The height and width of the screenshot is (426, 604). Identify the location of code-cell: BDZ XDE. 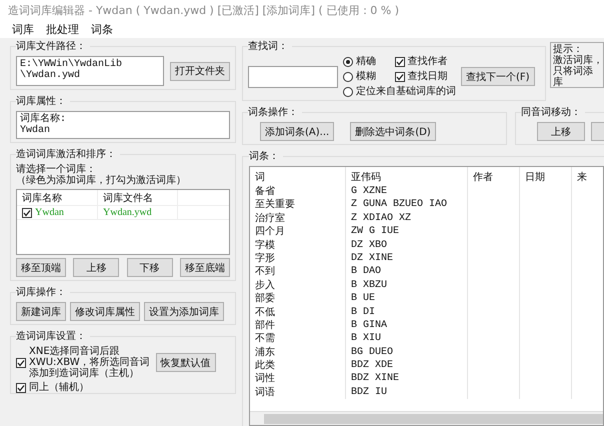
(407, 365).